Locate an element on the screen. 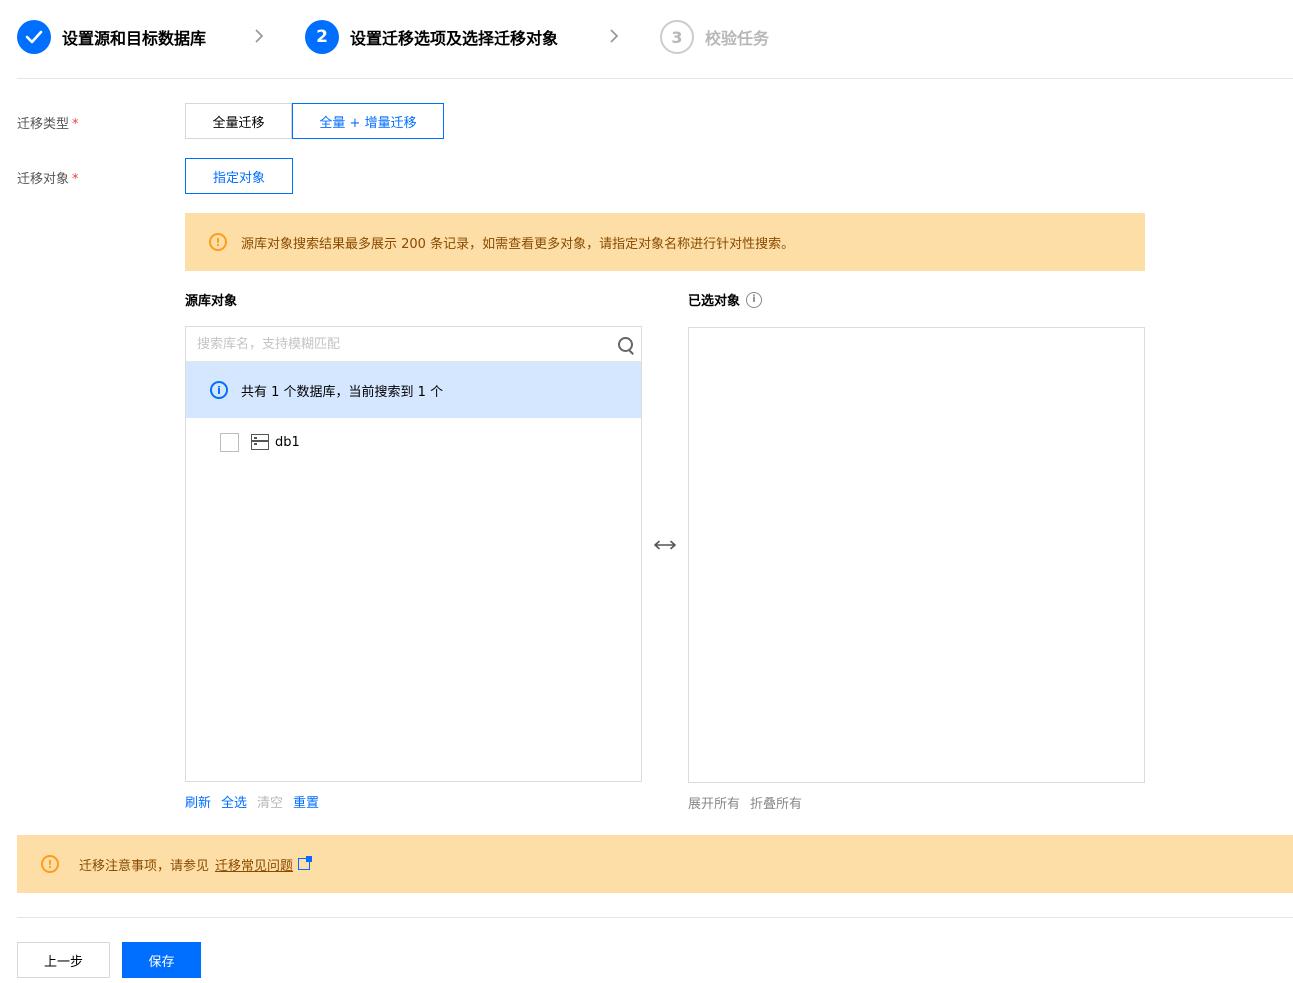  migration-type-label: 迁移类型 * is located at coordinates (48, 124).